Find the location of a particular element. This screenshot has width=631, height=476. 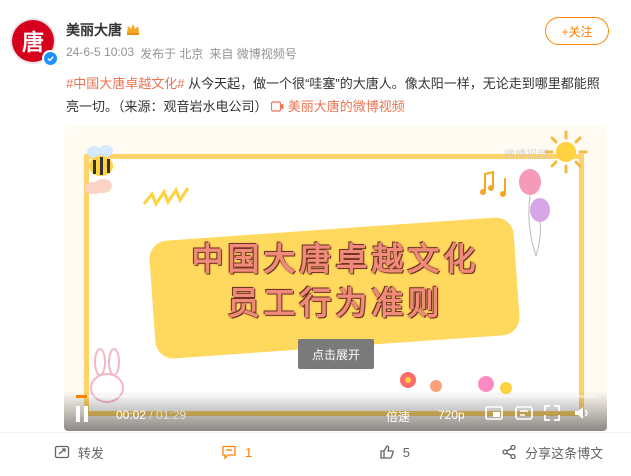

video-source-link: 美丽大唐的微博视频 is located at coordinates (338, 106).